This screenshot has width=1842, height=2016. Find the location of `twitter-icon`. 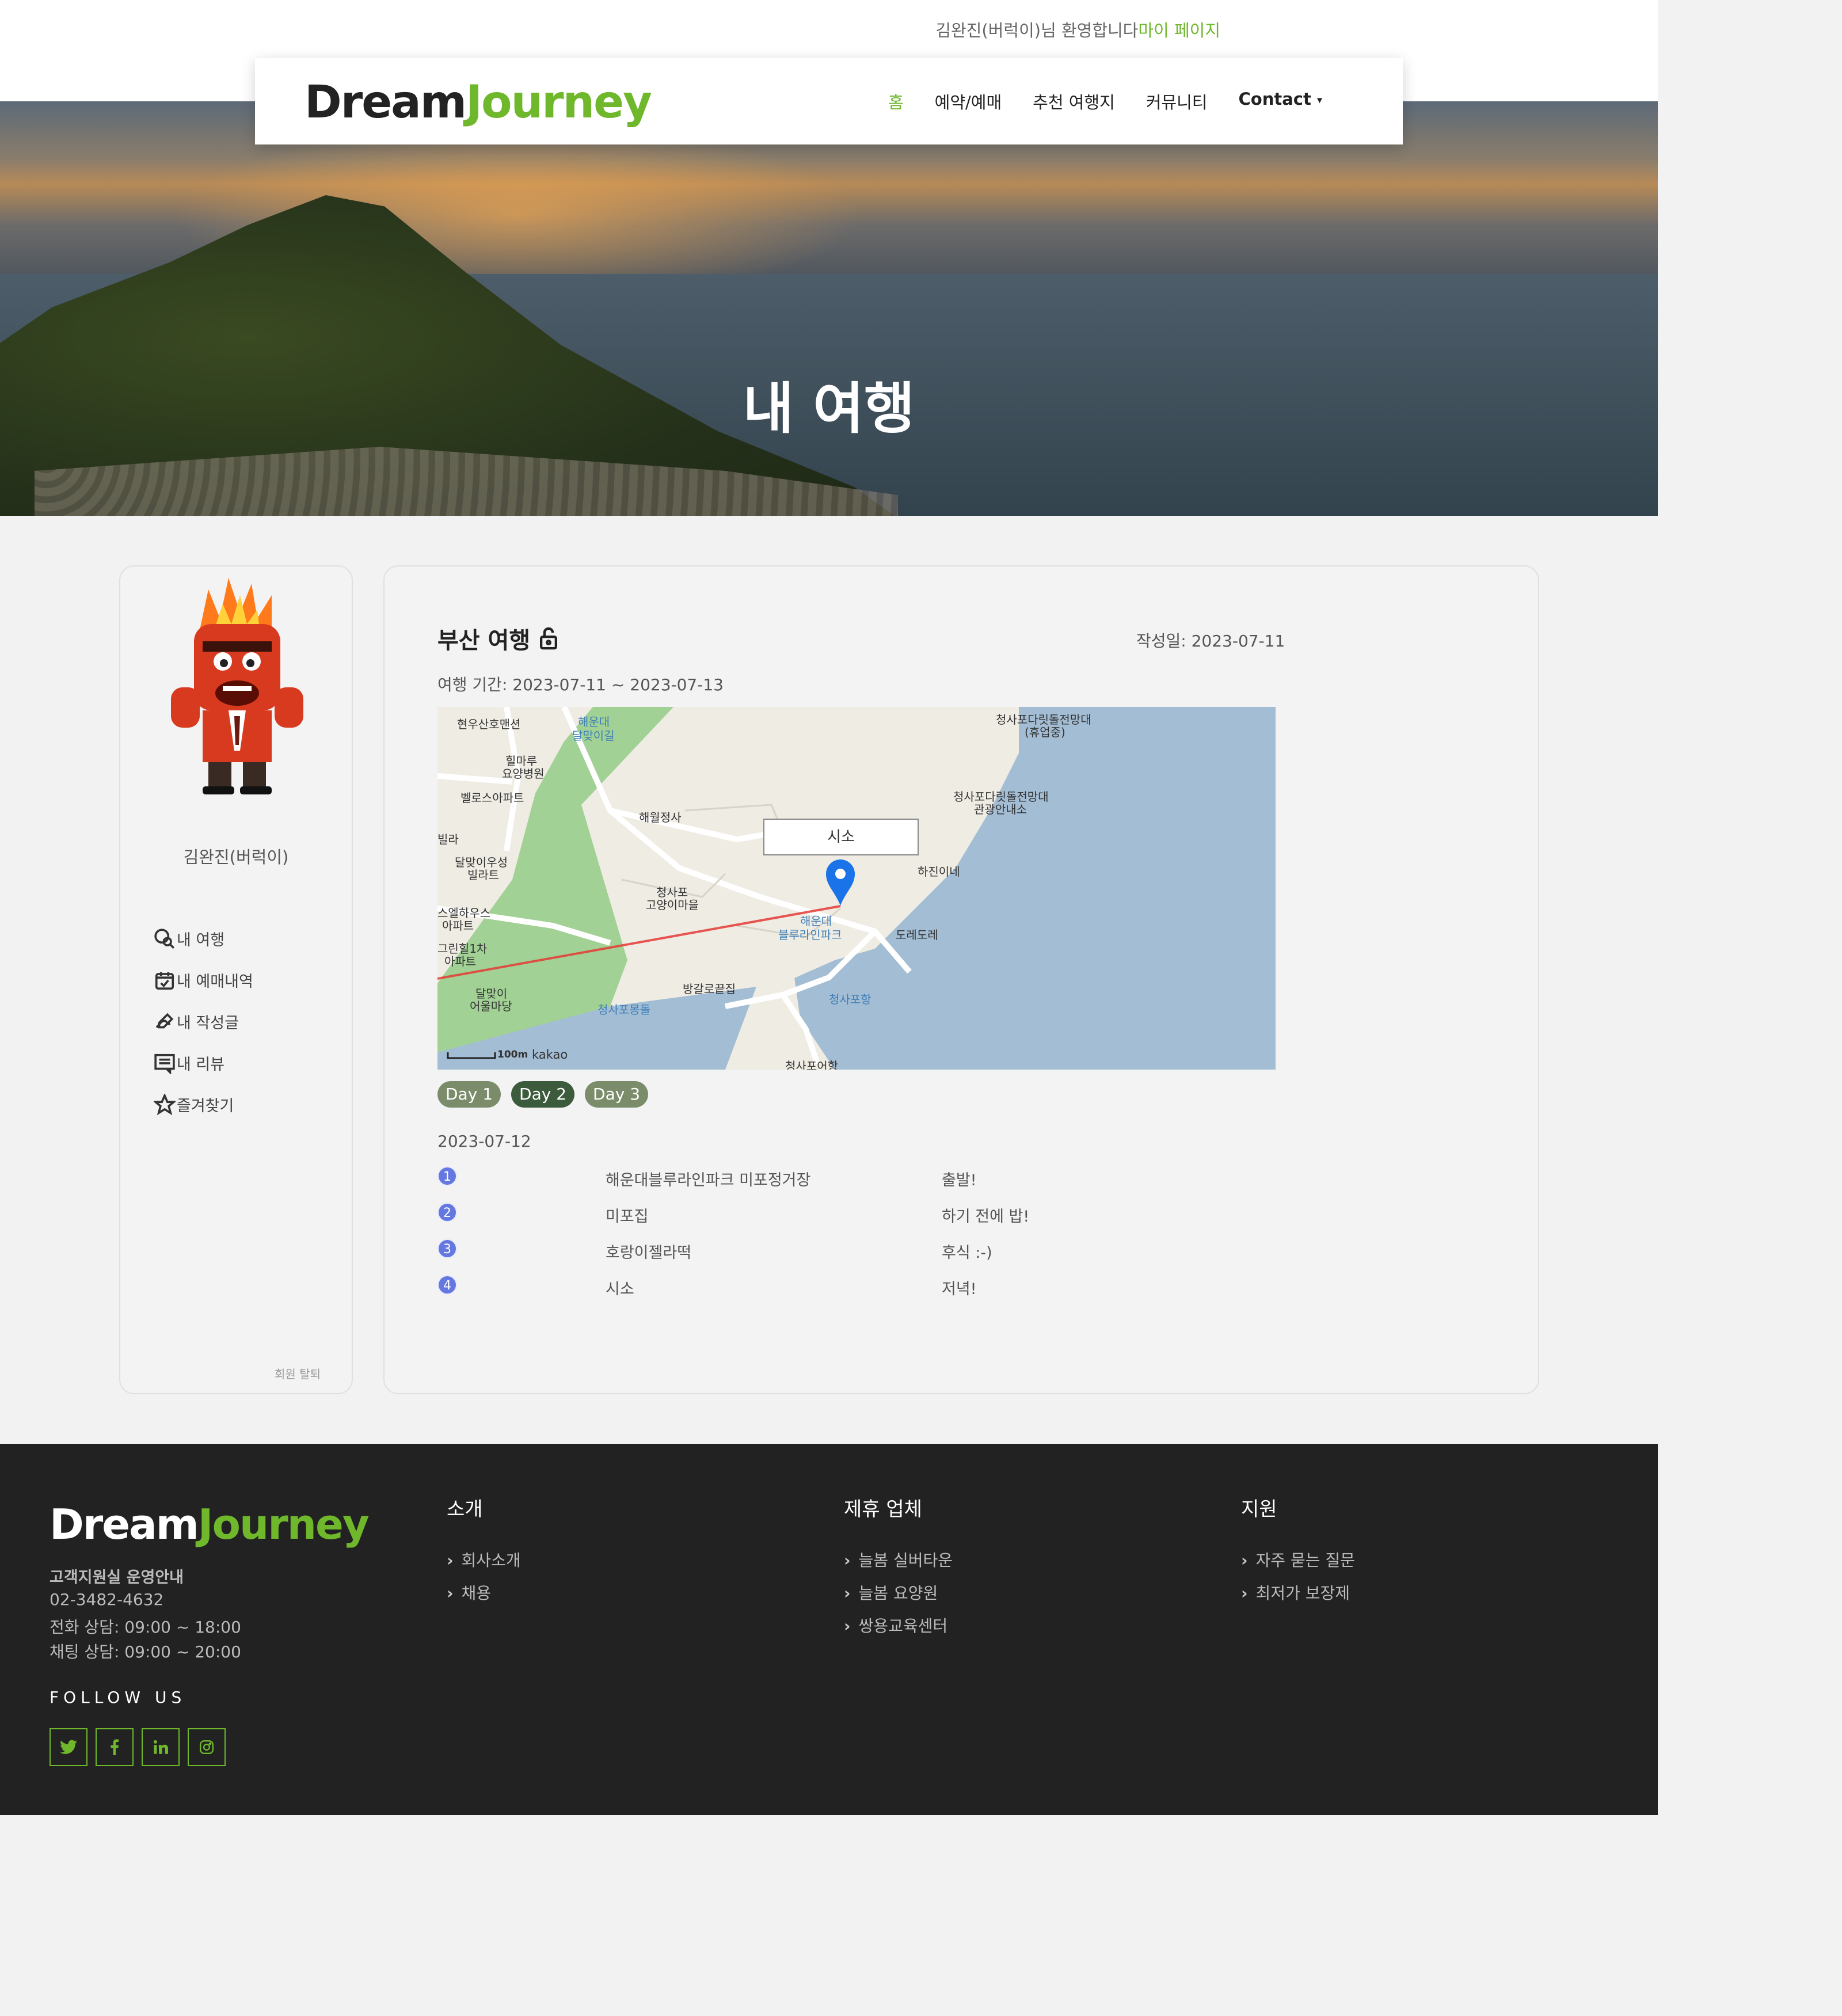

twitter-icon is located at coordinates (69, 1747).